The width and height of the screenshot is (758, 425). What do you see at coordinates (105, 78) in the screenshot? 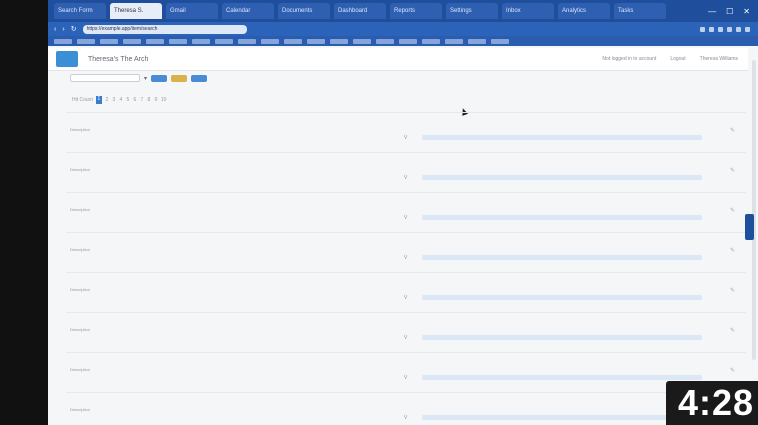
I see `search-input` at bounding box center [105, 78].